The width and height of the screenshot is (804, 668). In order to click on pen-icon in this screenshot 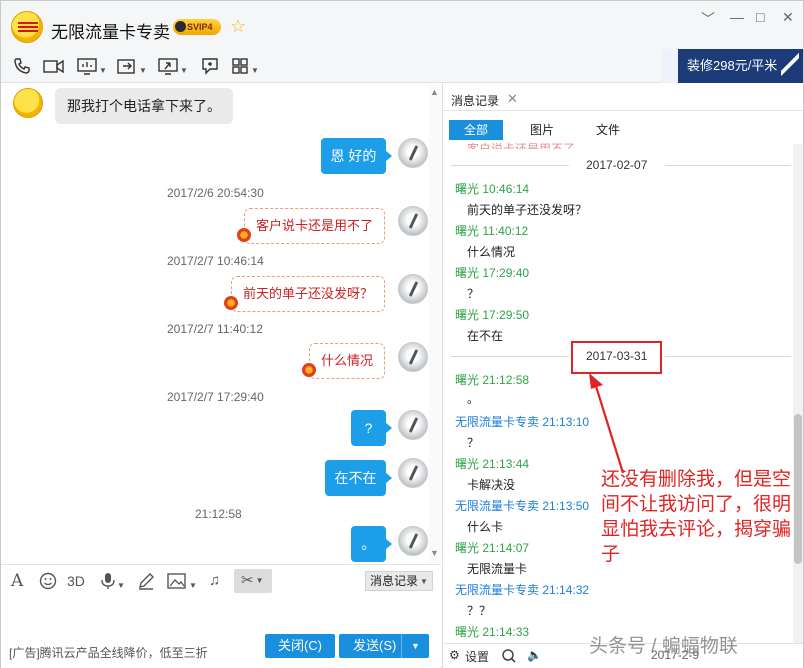, I will do `click(146, 583)`.